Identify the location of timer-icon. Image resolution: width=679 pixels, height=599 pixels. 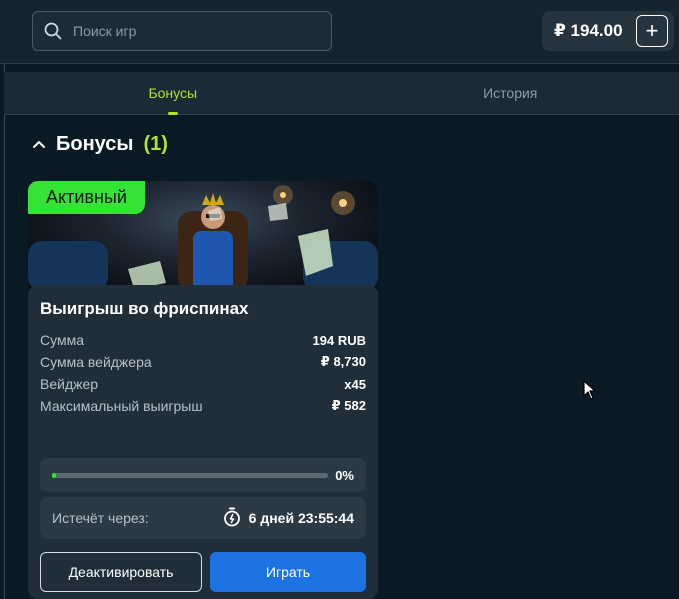
(232, 518).